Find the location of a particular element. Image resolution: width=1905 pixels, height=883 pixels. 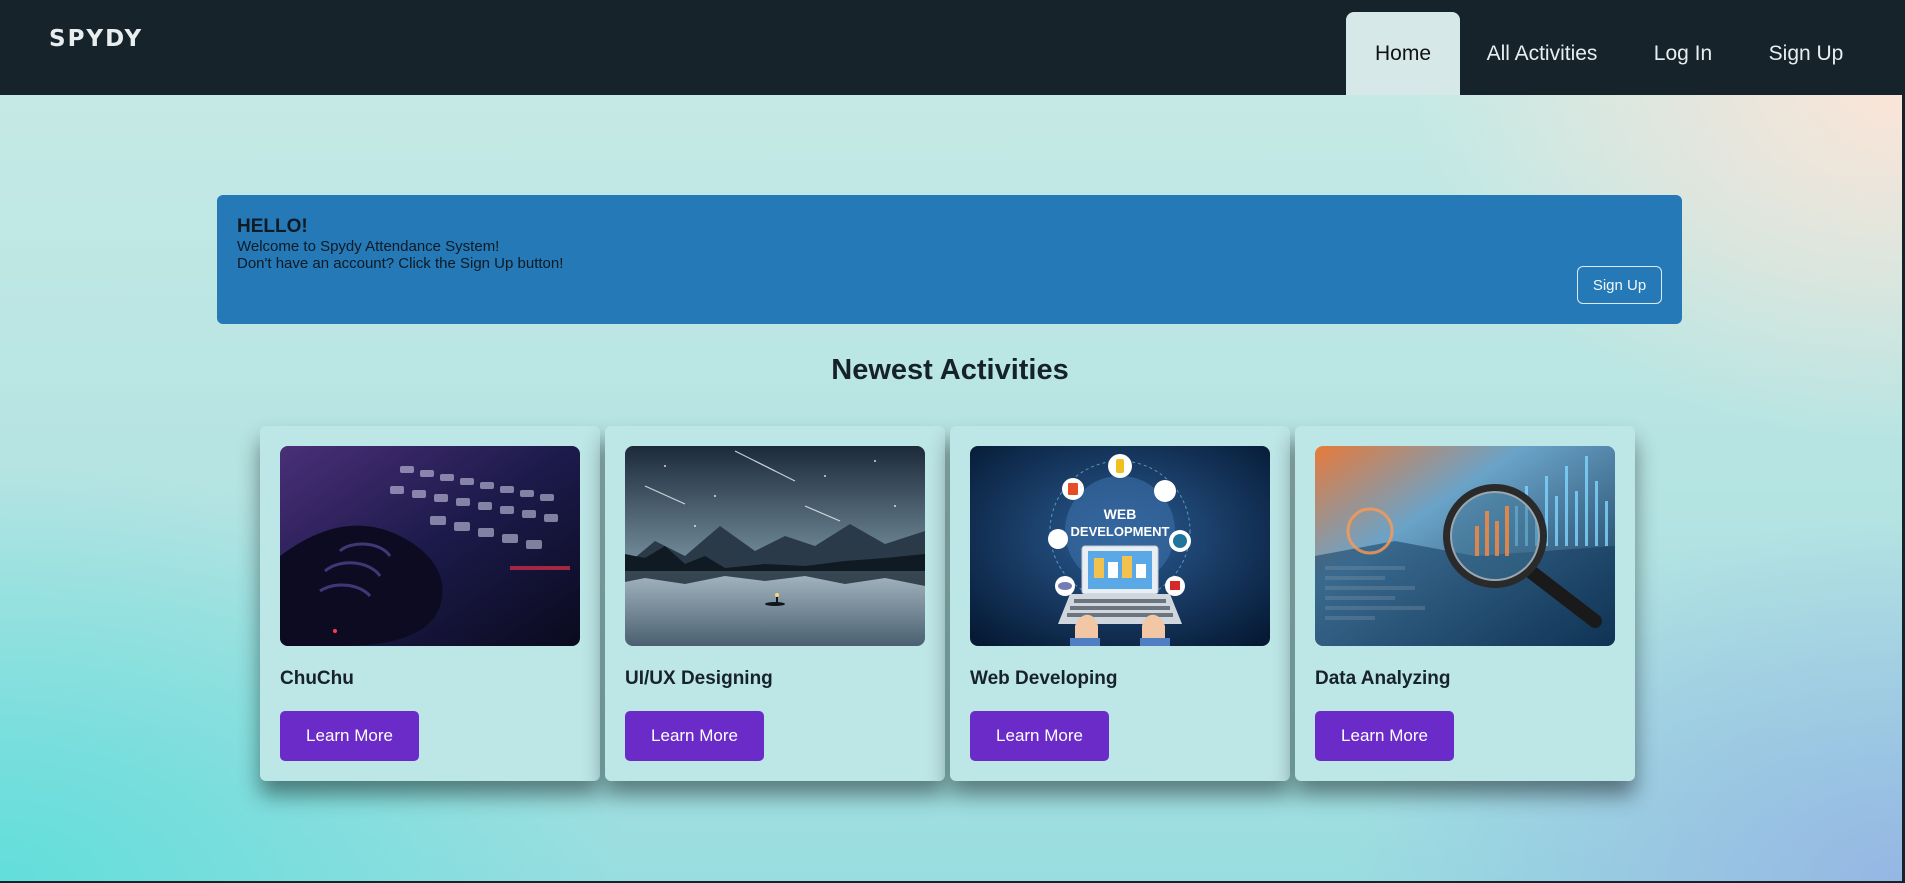

keyboard-hand-image is located at coordinates (430, 546).